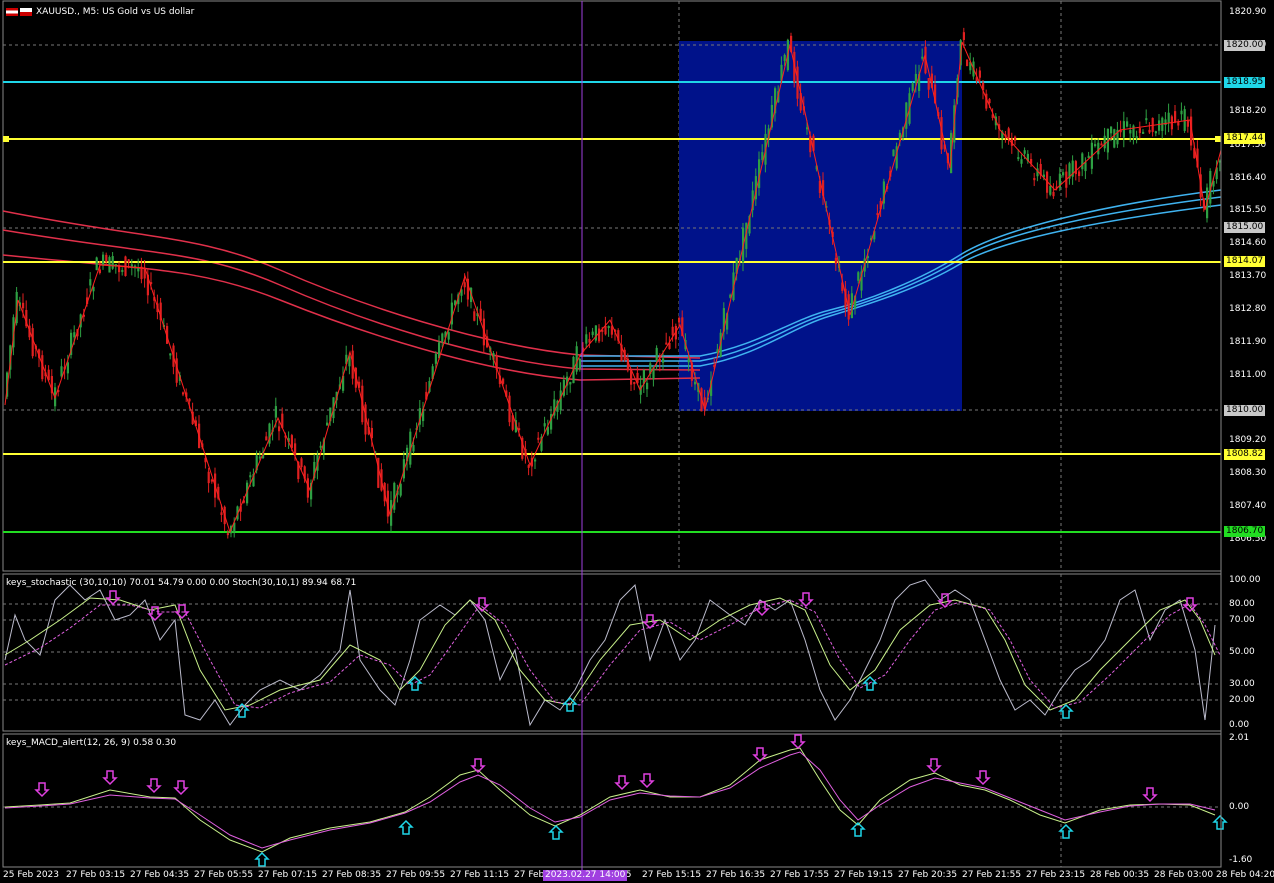 This screenshot has height=883, width=1274. I want to click on symbol-flag-icon, so click(12, 11).